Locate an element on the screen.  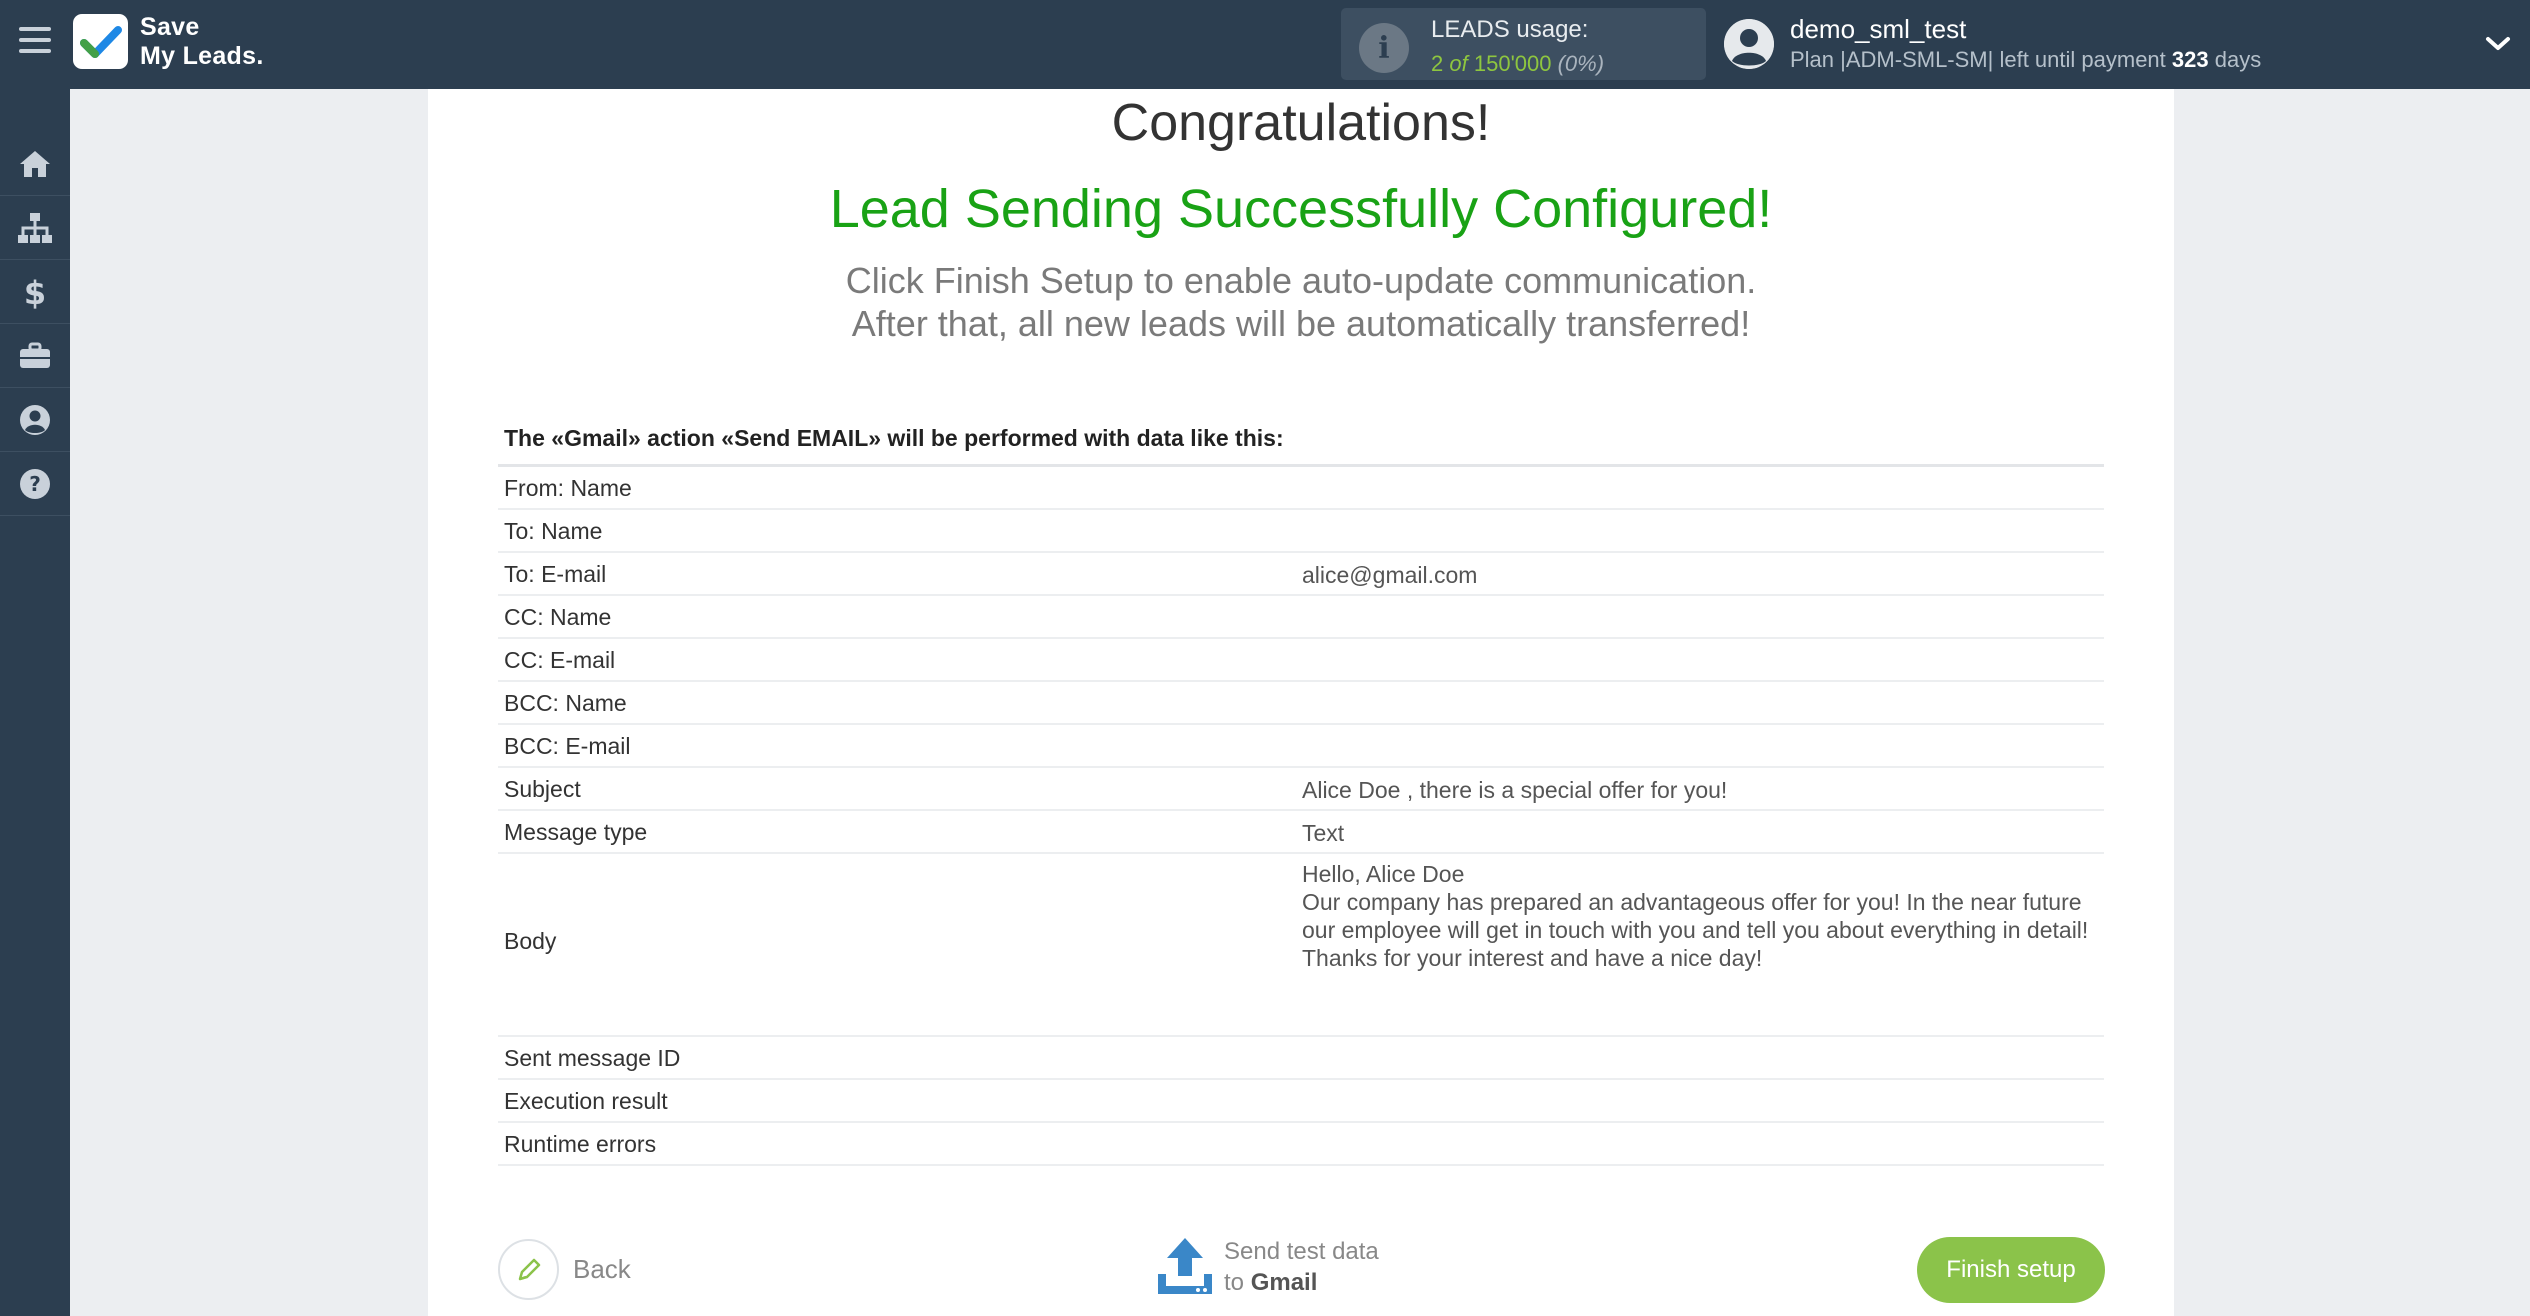
sidebar-item-account is located at coordinates (35, 420).